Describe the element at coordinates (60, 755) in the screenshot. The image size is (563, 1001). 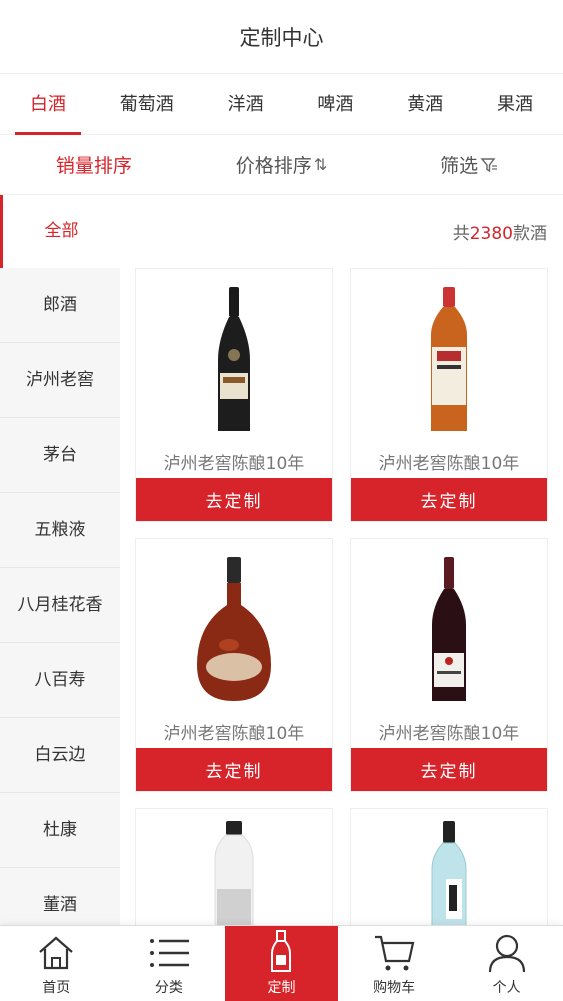
I see `sidebar-item-baiyunbian: 白云边` at that location.